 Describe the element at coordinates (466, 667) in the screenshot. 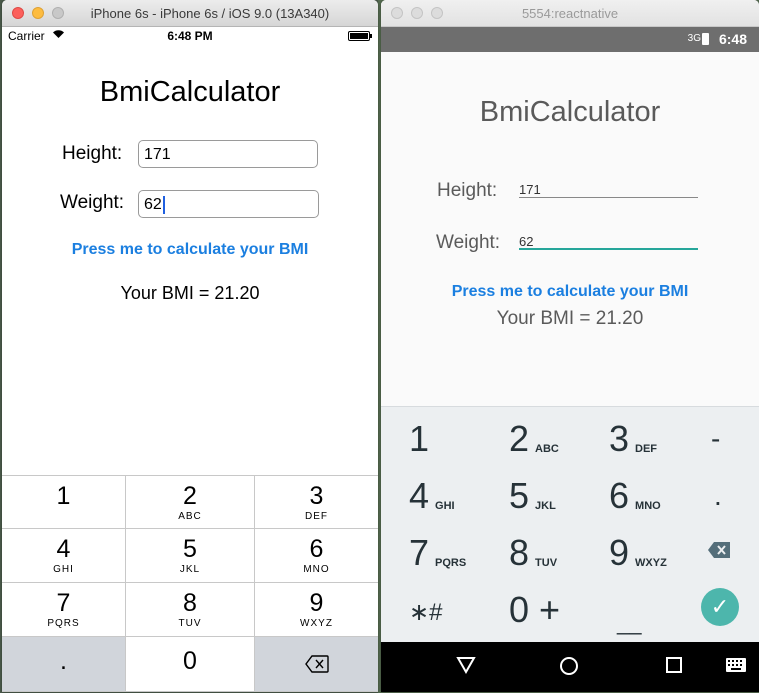

I see `back-icon` at that location.